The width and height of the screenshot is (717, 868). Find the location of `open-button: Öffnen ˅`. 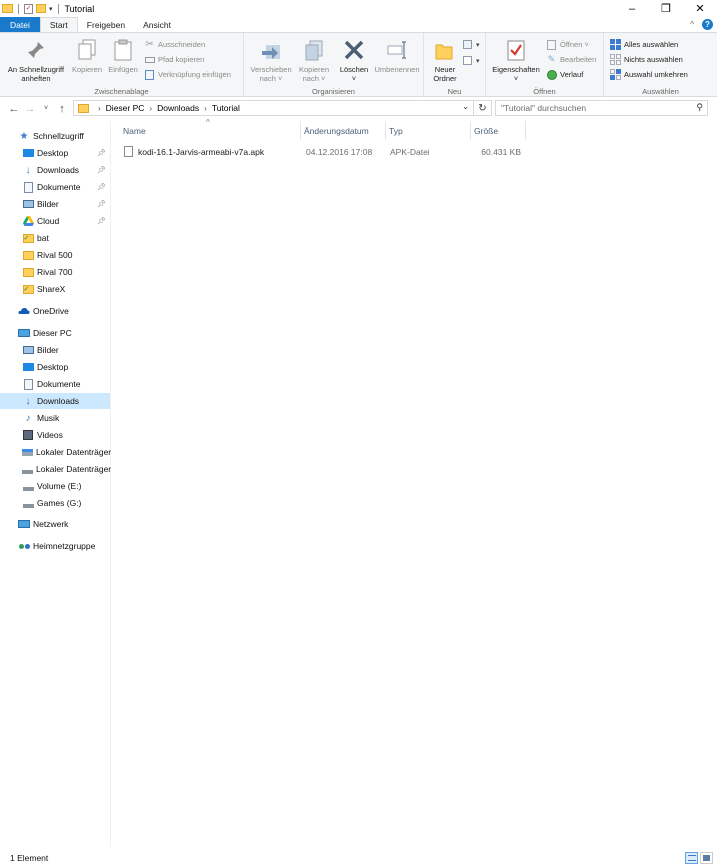

open-button: Öffnen ˅ is located at coordinates (567, 44).